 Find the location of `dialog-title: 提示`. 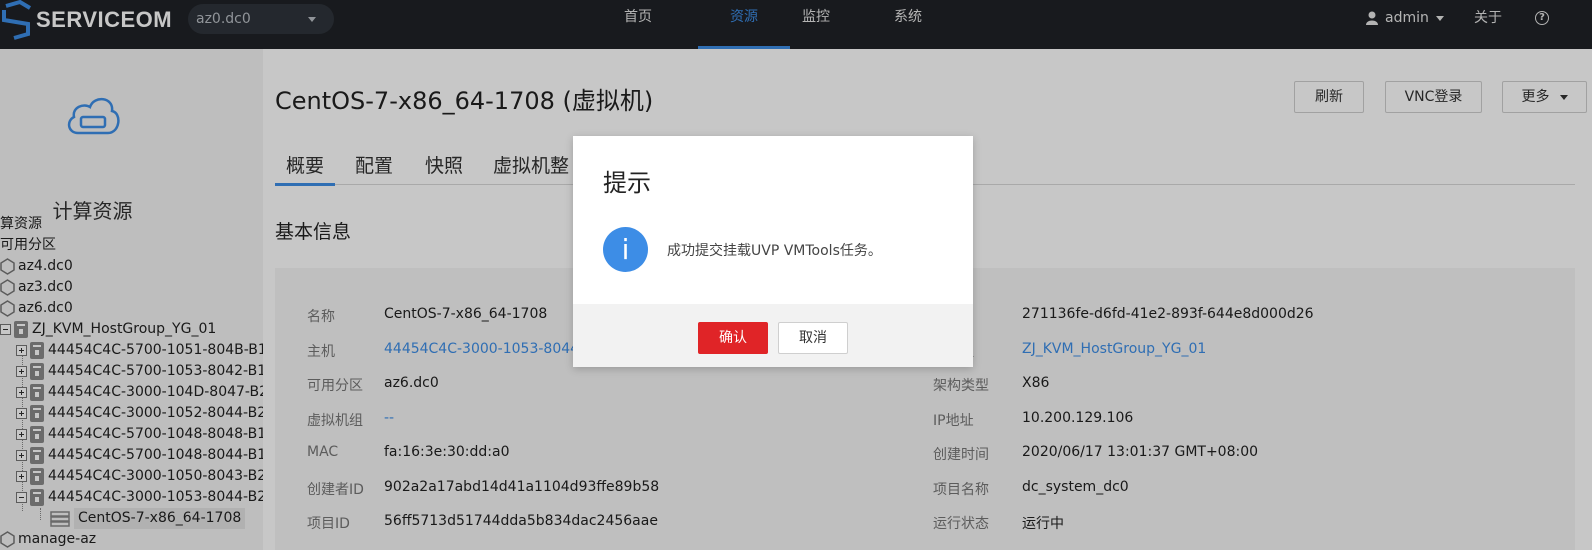

dialog-title: 提示 is located at coordinates (627, 183).